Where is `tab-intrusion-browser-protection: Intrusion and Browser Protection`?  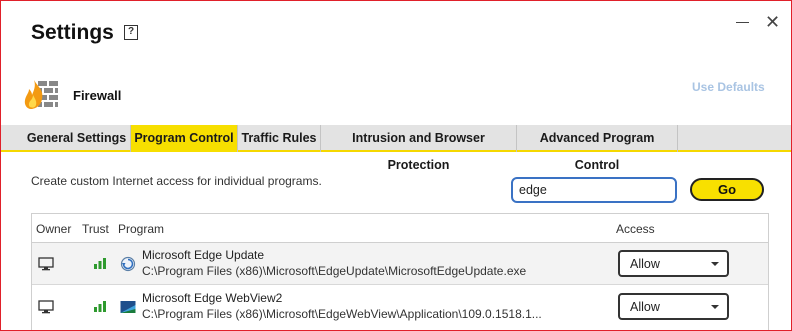 tab-intrusion-browser-protection: Intrusion and Browser Protection is located at coordinates (418, 148).